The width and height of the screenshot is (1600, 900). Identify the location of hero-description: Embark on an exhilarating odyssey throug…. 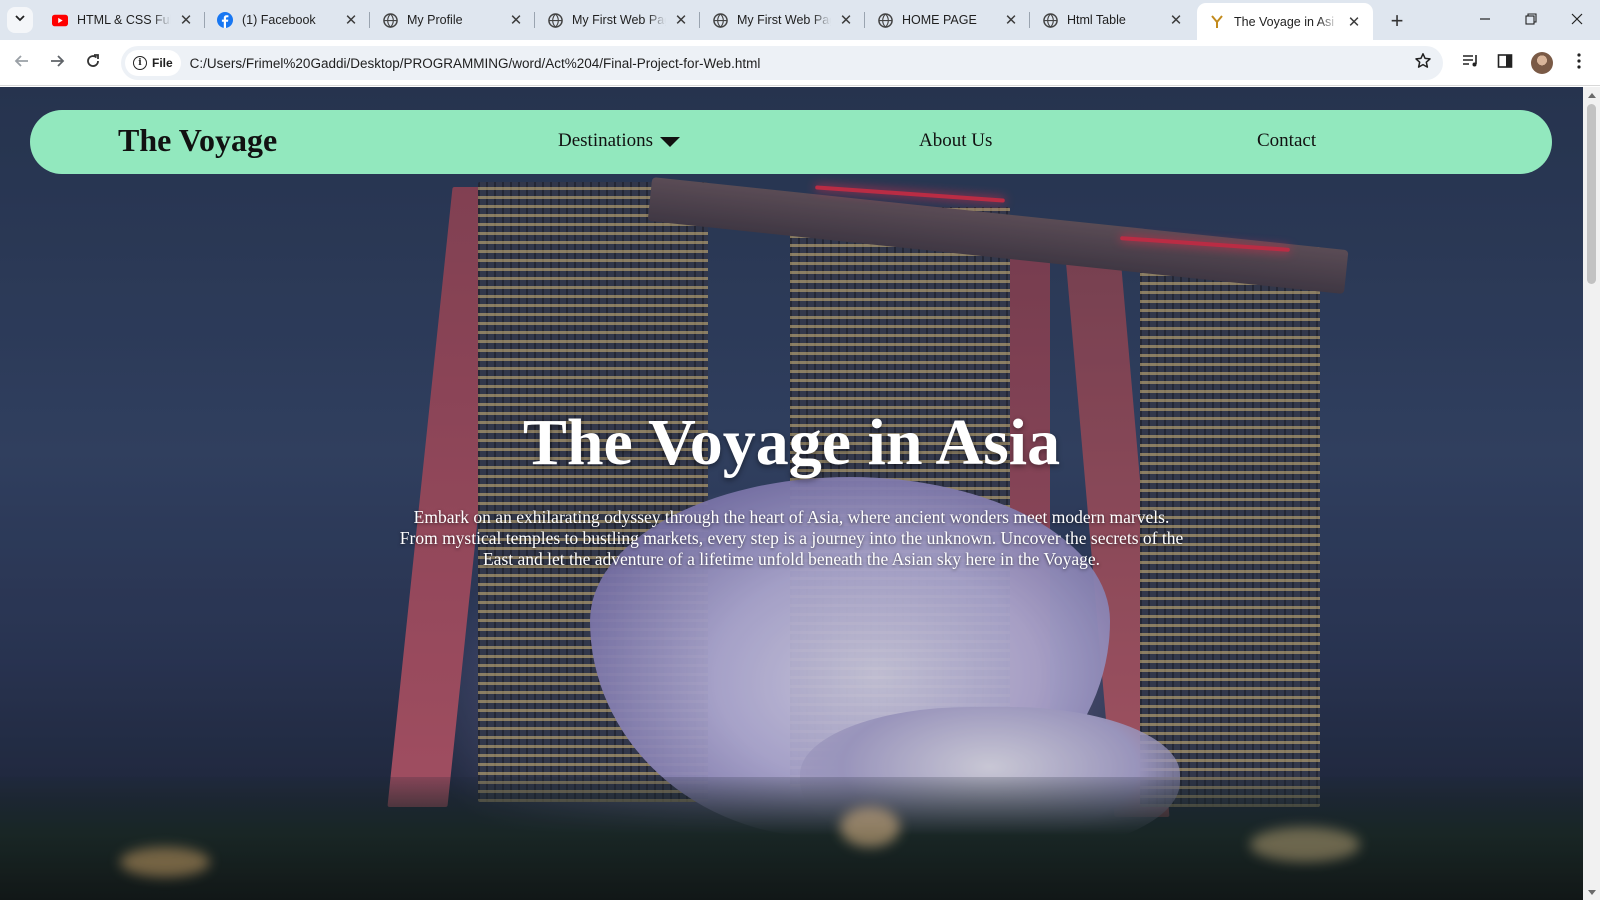
(791, 538).